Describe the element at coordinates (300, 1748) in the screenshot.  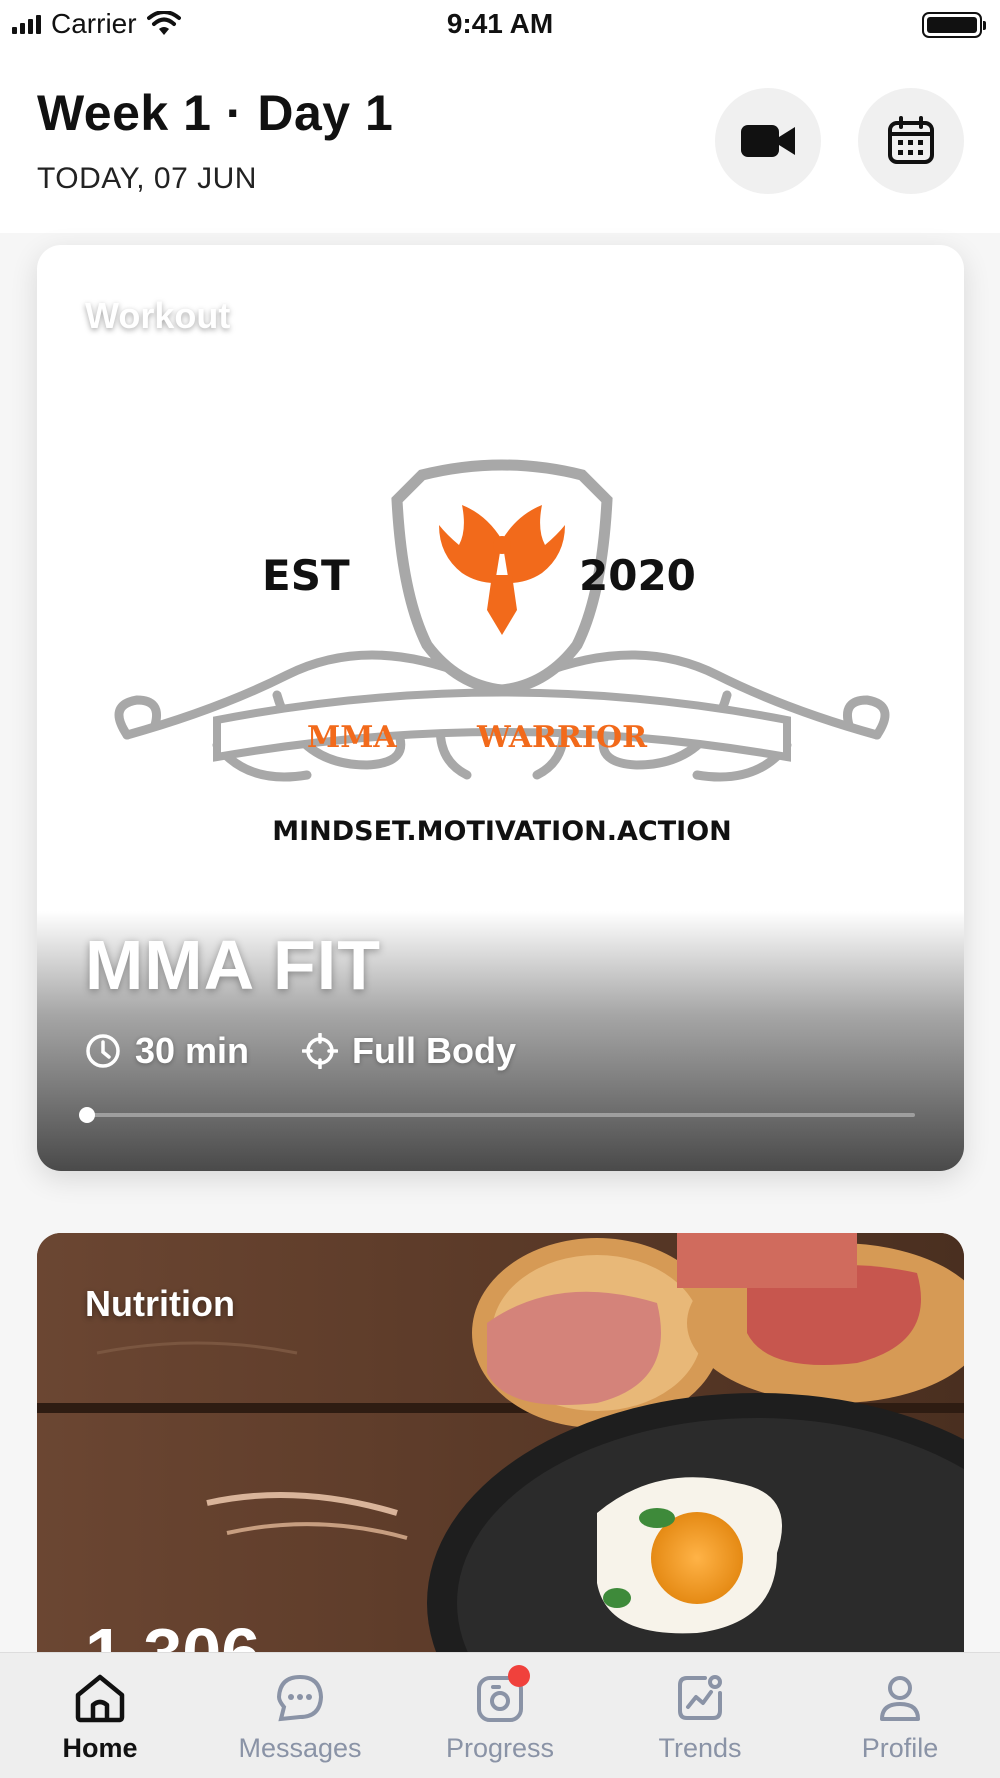
I see `tab-messages-label: Messages` at that location.